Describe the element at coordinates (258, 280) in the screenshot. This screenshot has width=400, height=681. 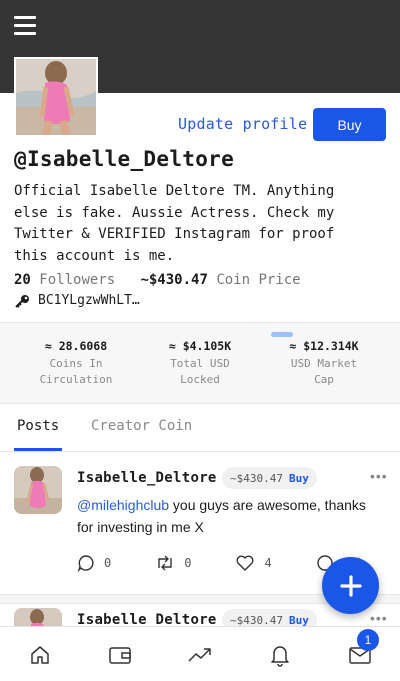
I see `coin-price-label: Coin Price` at that location.